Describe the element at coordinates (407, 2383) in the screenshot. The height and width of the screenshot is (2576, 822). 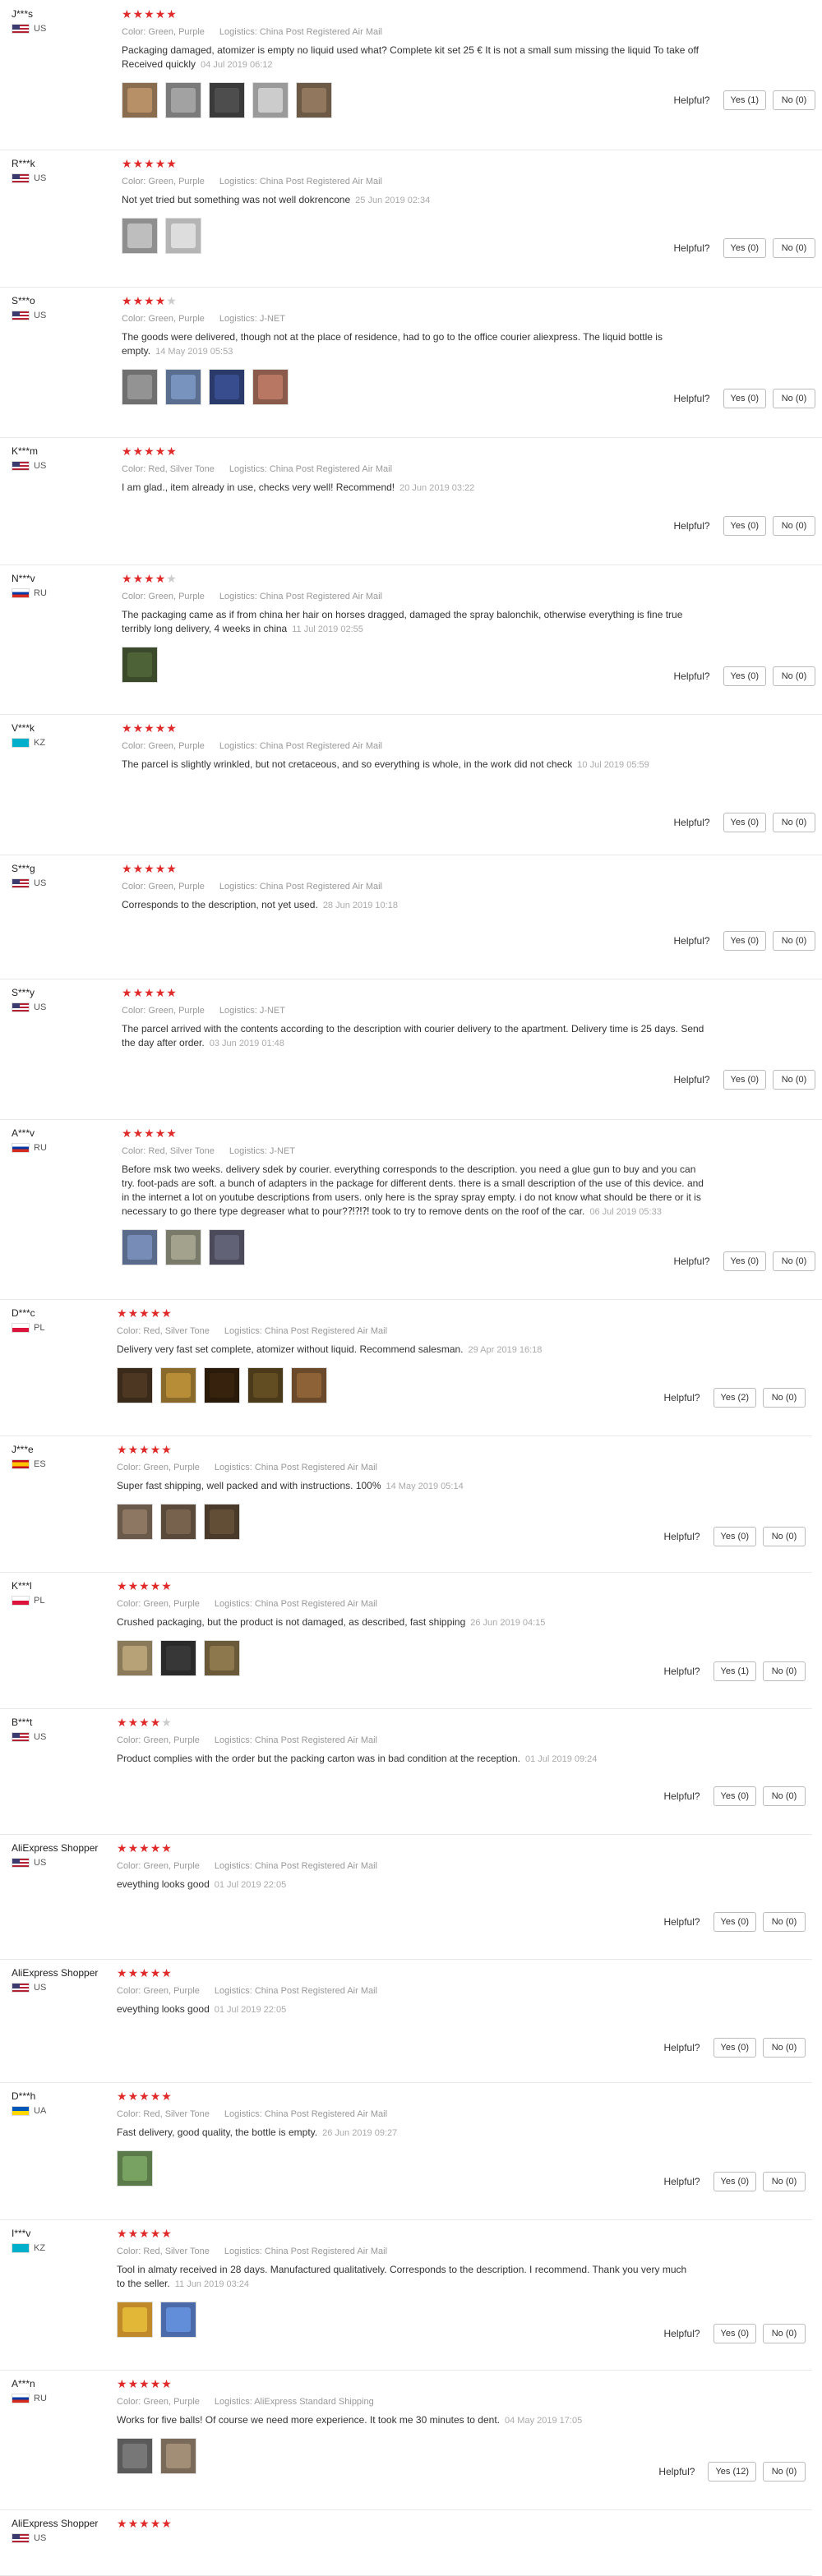
I see `star-rating: ★ ★ ★ ★ ★` at that location.